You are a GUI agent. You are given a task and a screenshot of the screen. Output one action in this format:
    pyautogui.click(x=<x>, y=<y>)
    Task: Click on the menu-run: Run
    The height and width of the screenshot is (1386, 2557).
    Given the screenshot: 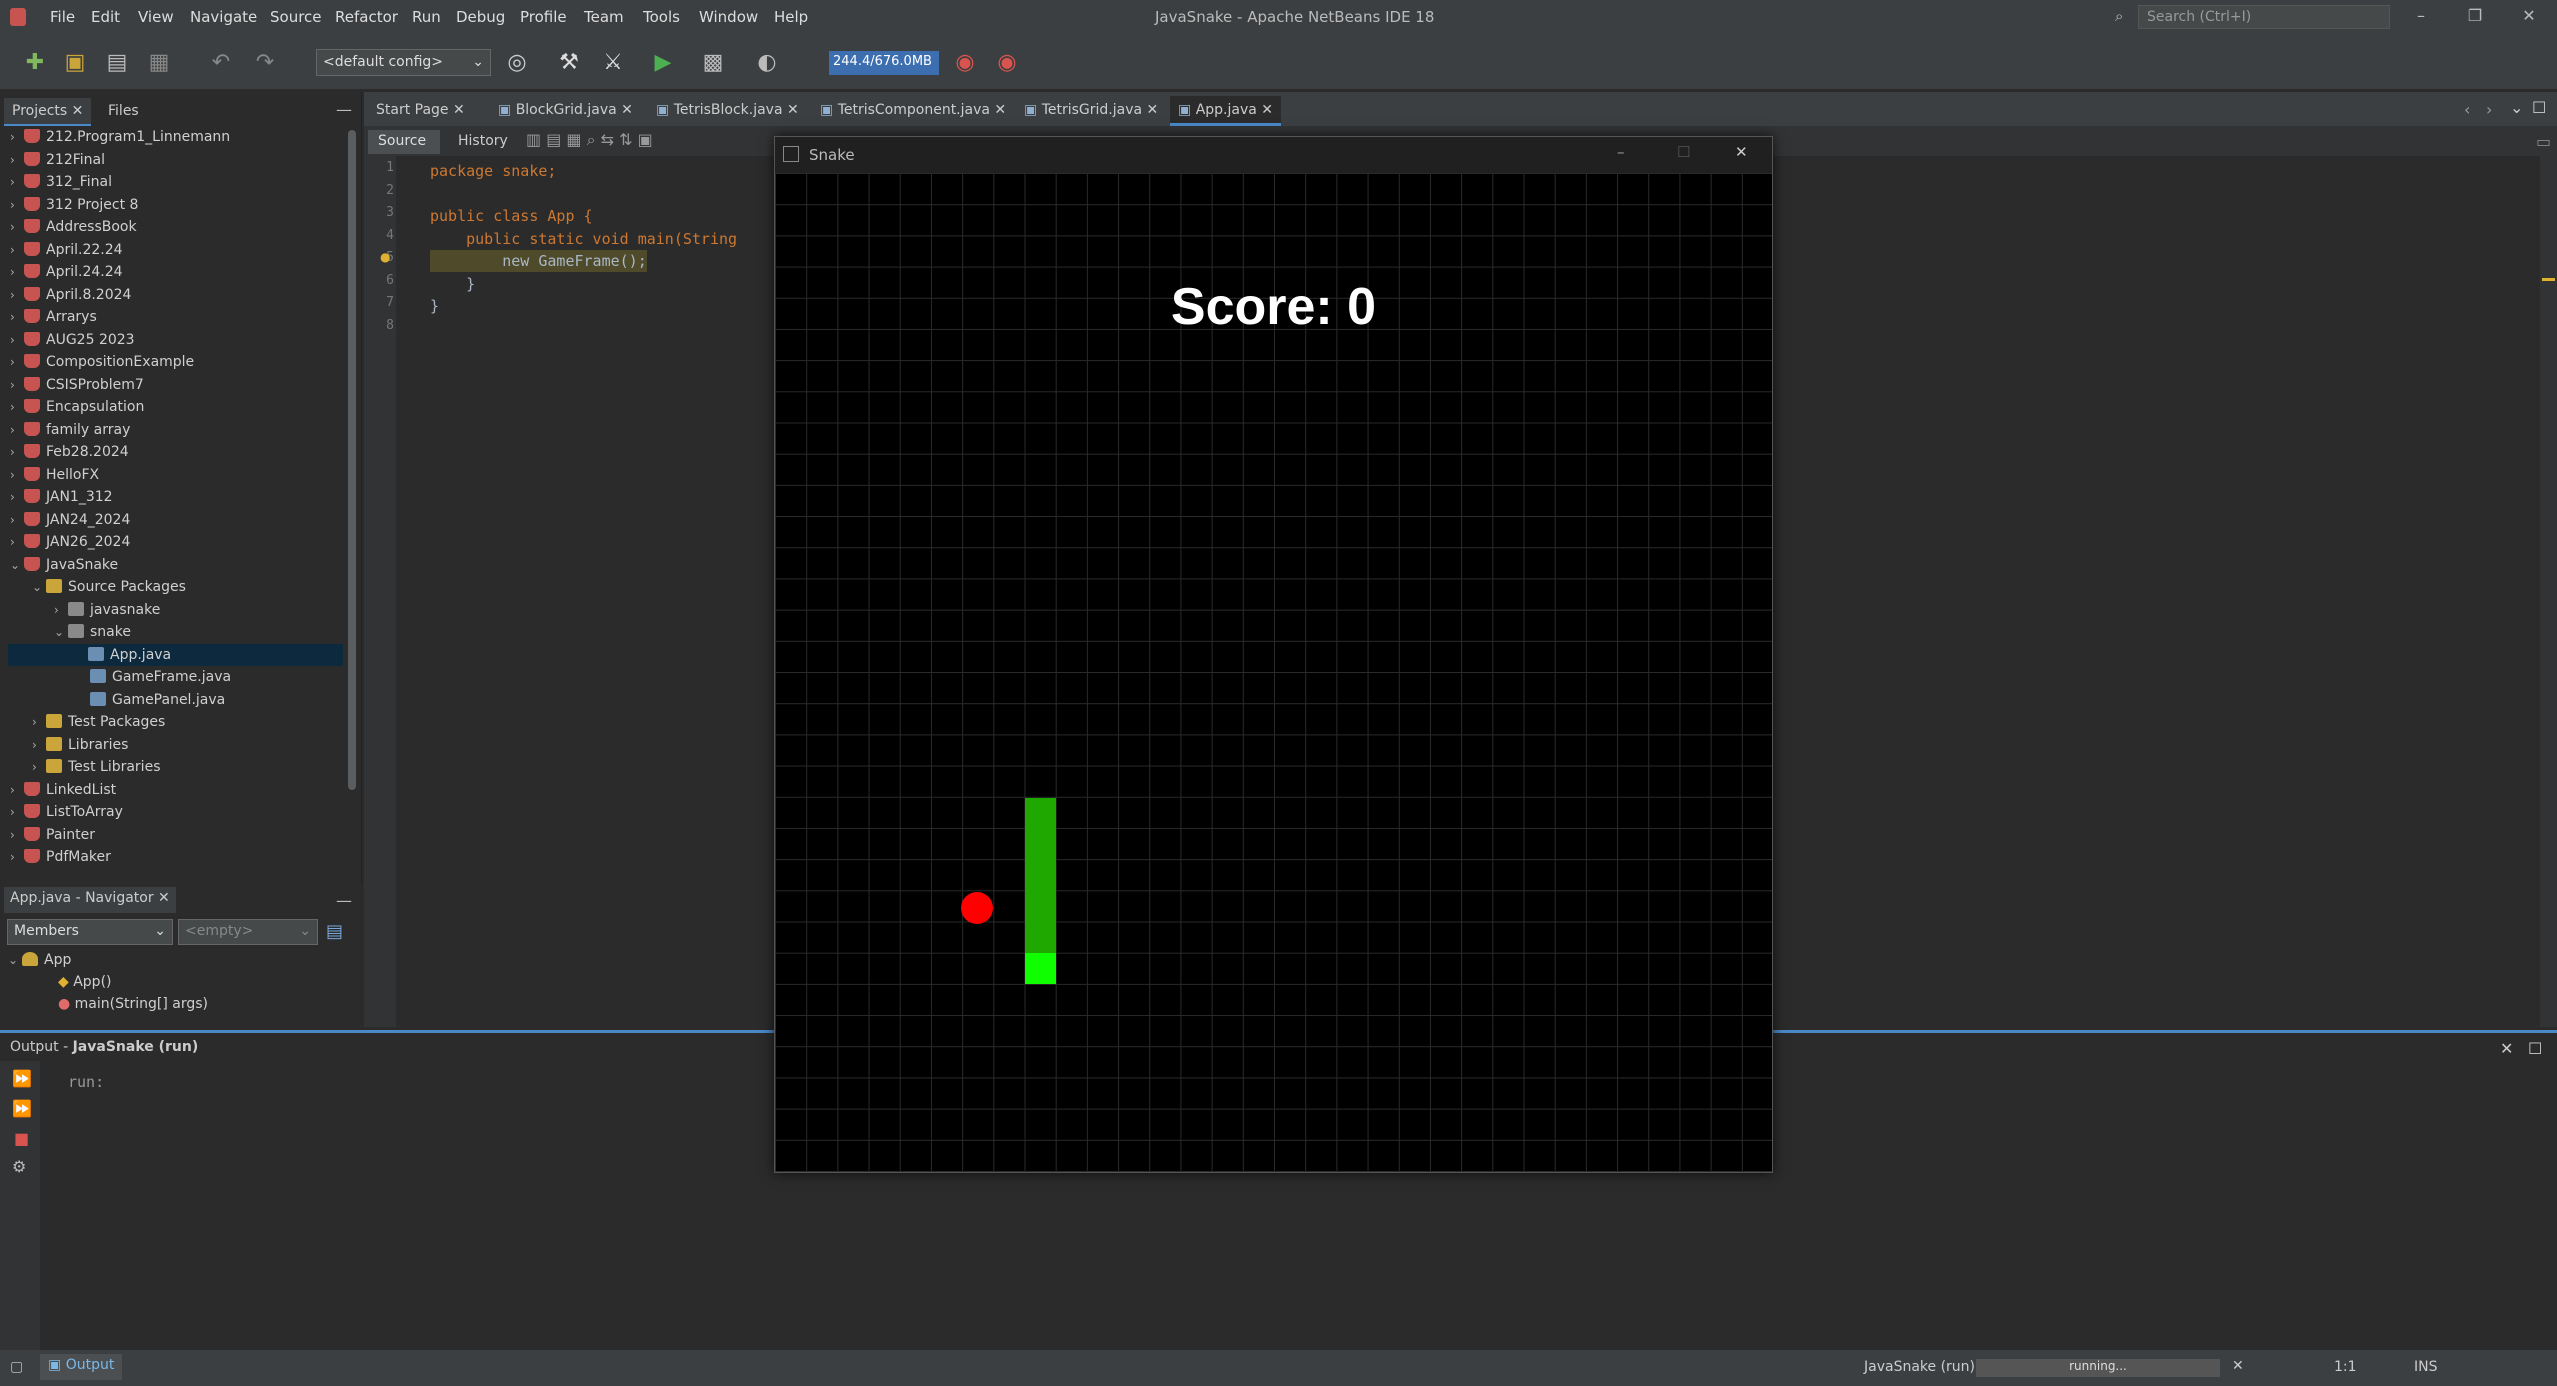 What is the action you would take?
    pyautogui.click(x=426, y=17)
    